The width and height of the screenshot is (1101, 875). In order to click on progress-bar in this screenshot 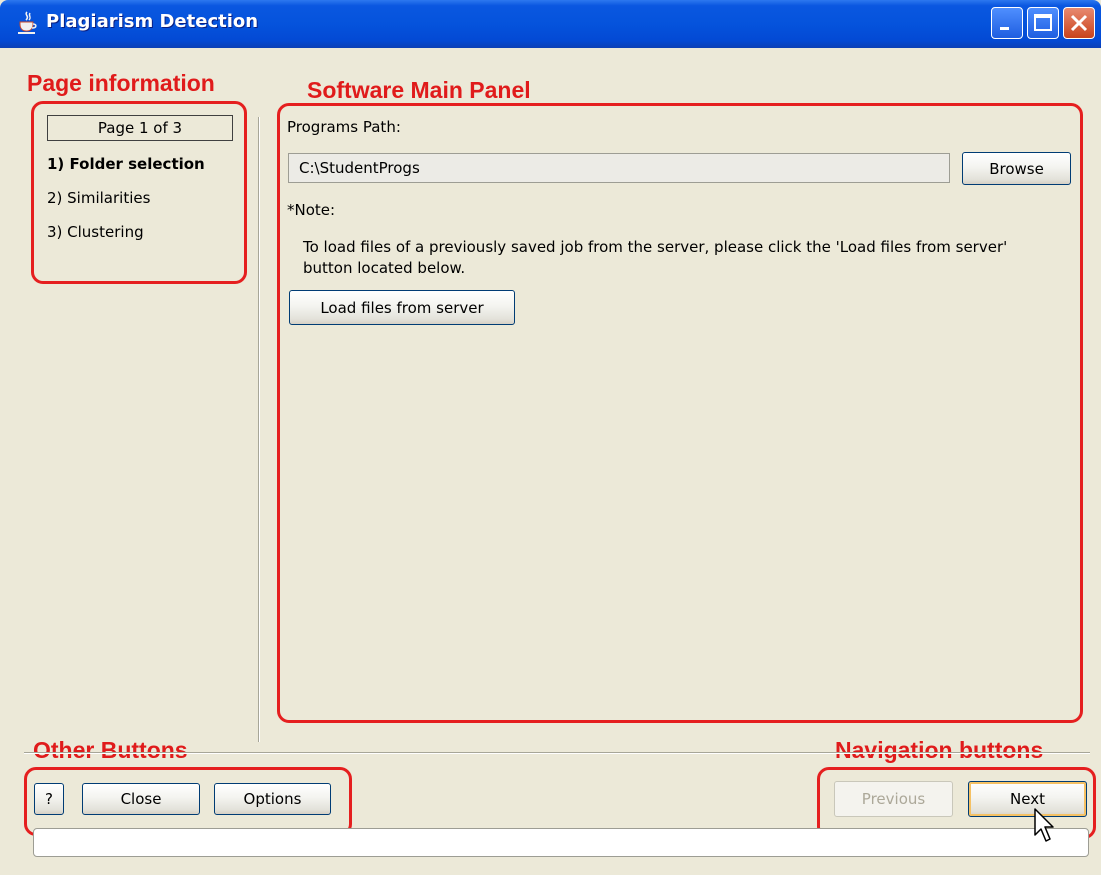, I will do `click(561, 842)`.